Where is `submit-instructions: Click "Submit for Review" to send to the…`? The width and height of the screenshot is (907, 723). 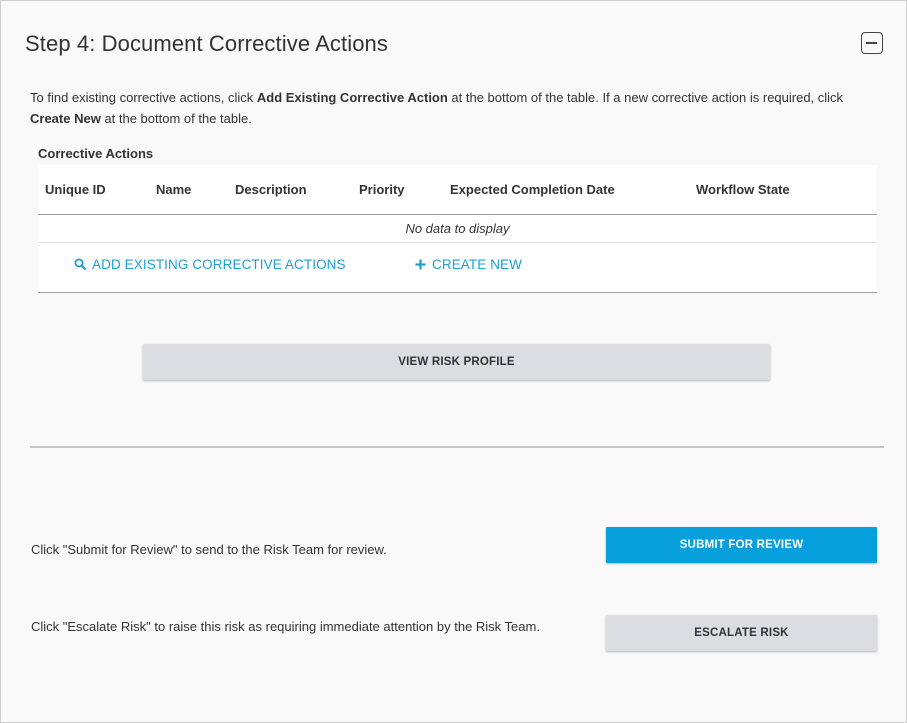
submit-instructions: Click "Submit for Review" to send to the… is located at coordinates (209, 549).